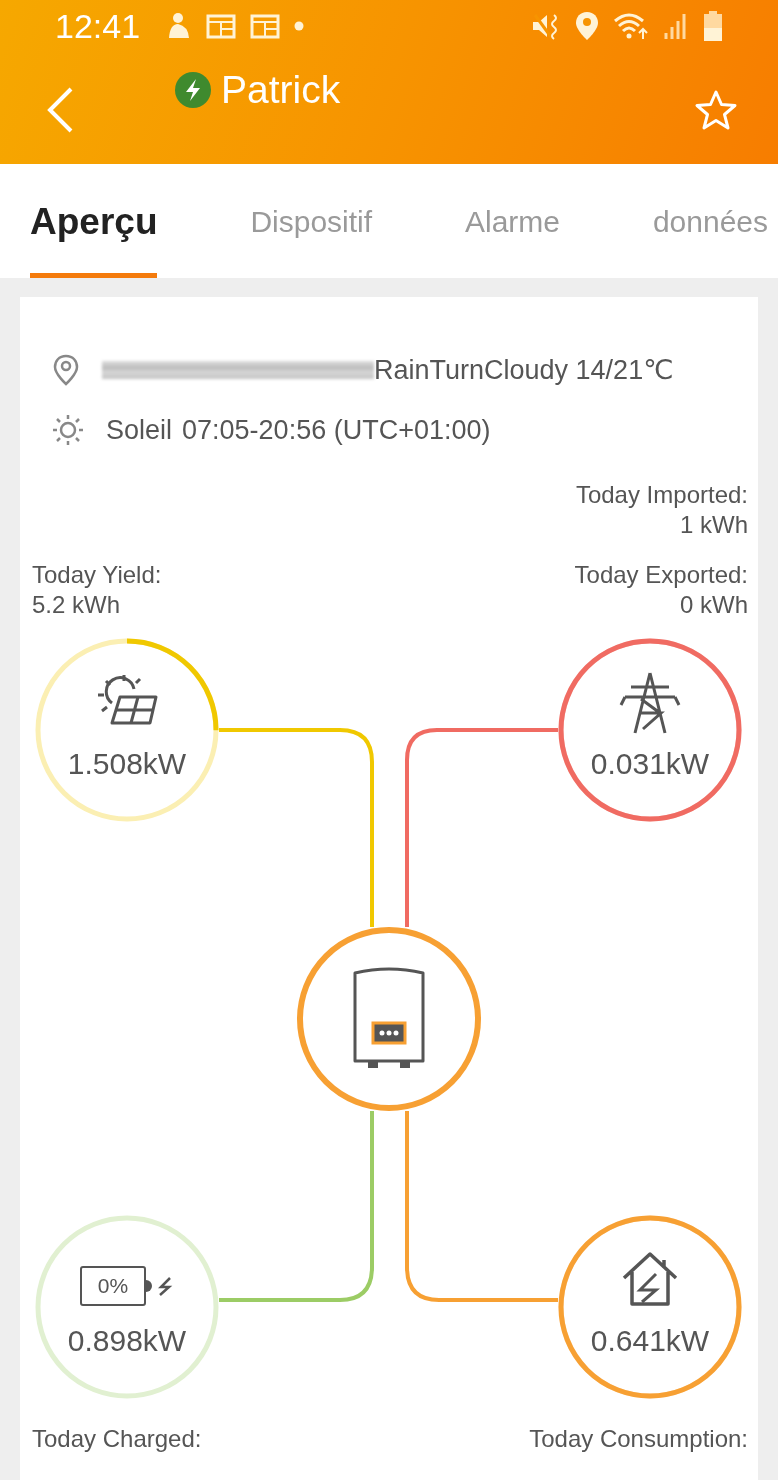 The width and height of the screenshot is (778, 1480). Describe the element at coordinates (68, 430) in the screenshot. I see `sun-icon` at that location.